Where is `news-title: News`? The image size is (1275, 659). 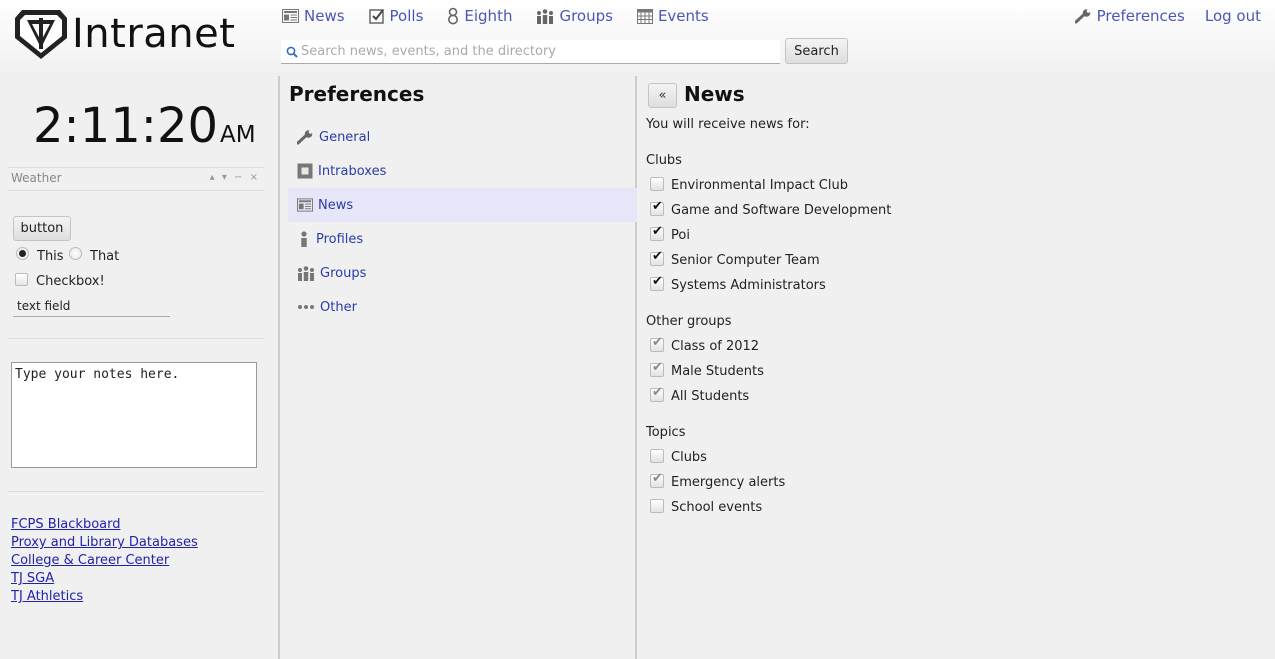
news-title: News is located at coordinates (714, 94).